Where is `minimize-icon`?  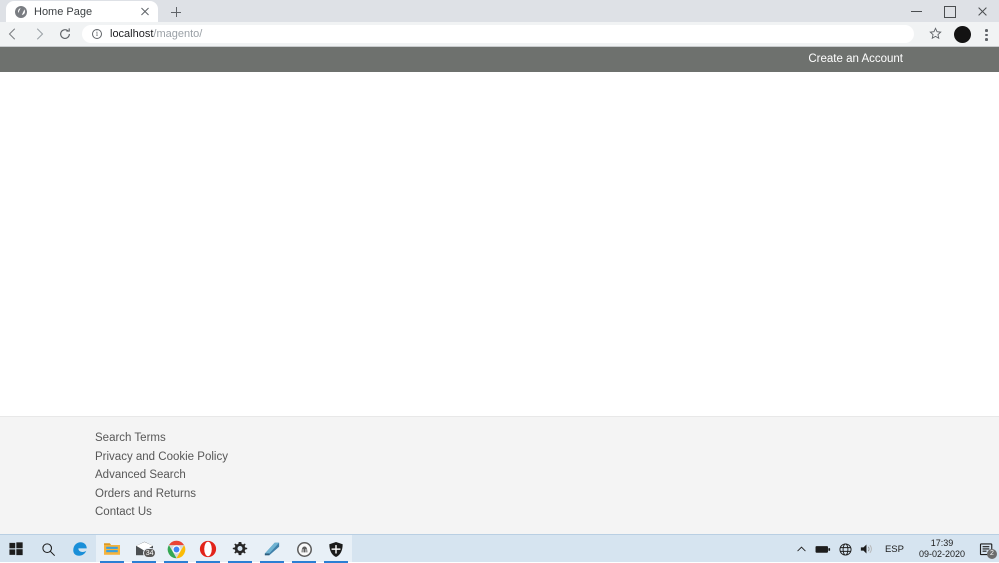 minimize-icon is located at coordinates (916, 11).